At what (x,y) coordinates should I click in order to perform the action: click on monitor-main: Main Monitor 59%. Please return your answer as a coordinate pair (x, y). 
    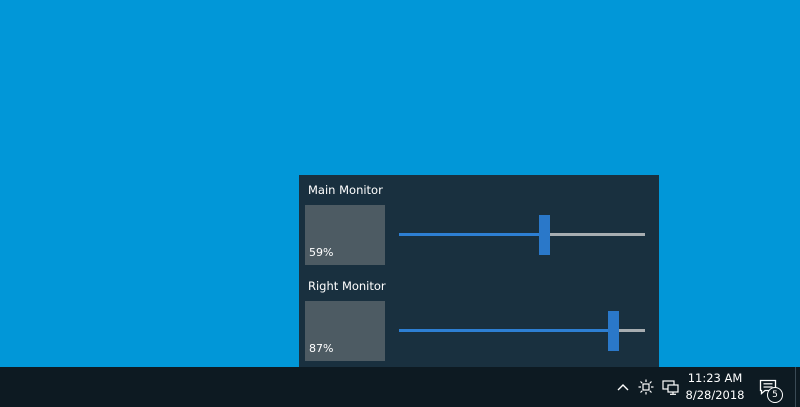
    Looking at the image, I should click on (479, 223).